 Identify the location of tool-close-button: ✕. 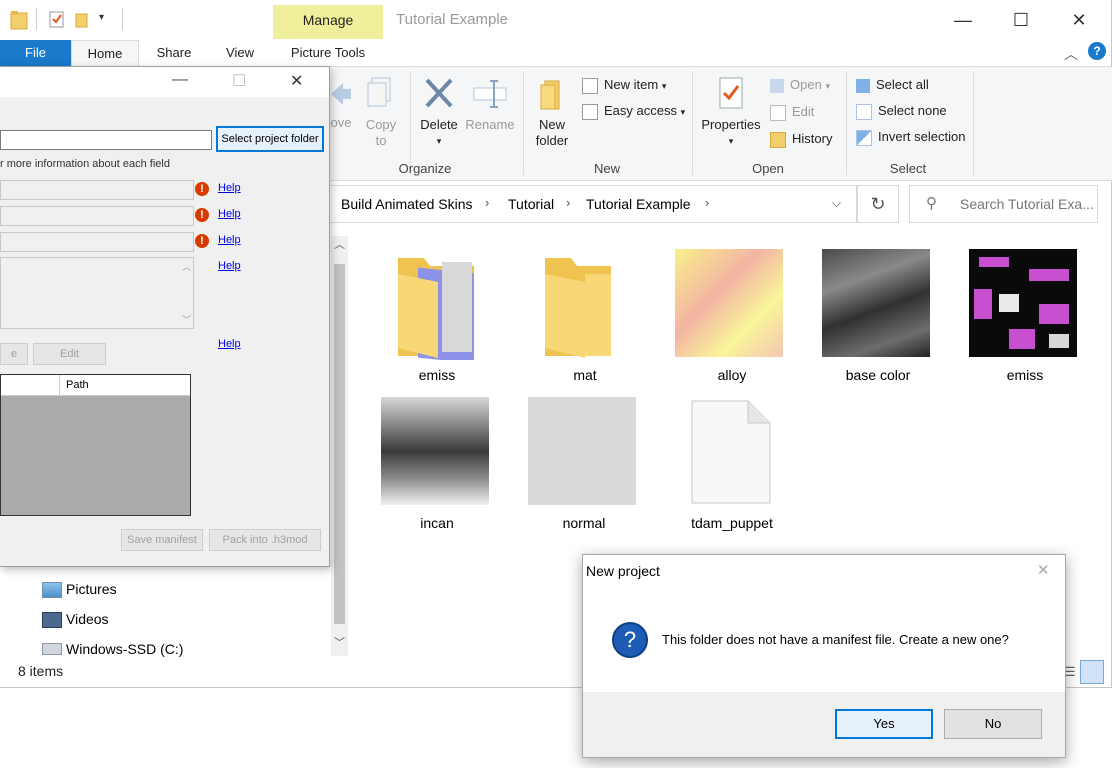
(296, 81).